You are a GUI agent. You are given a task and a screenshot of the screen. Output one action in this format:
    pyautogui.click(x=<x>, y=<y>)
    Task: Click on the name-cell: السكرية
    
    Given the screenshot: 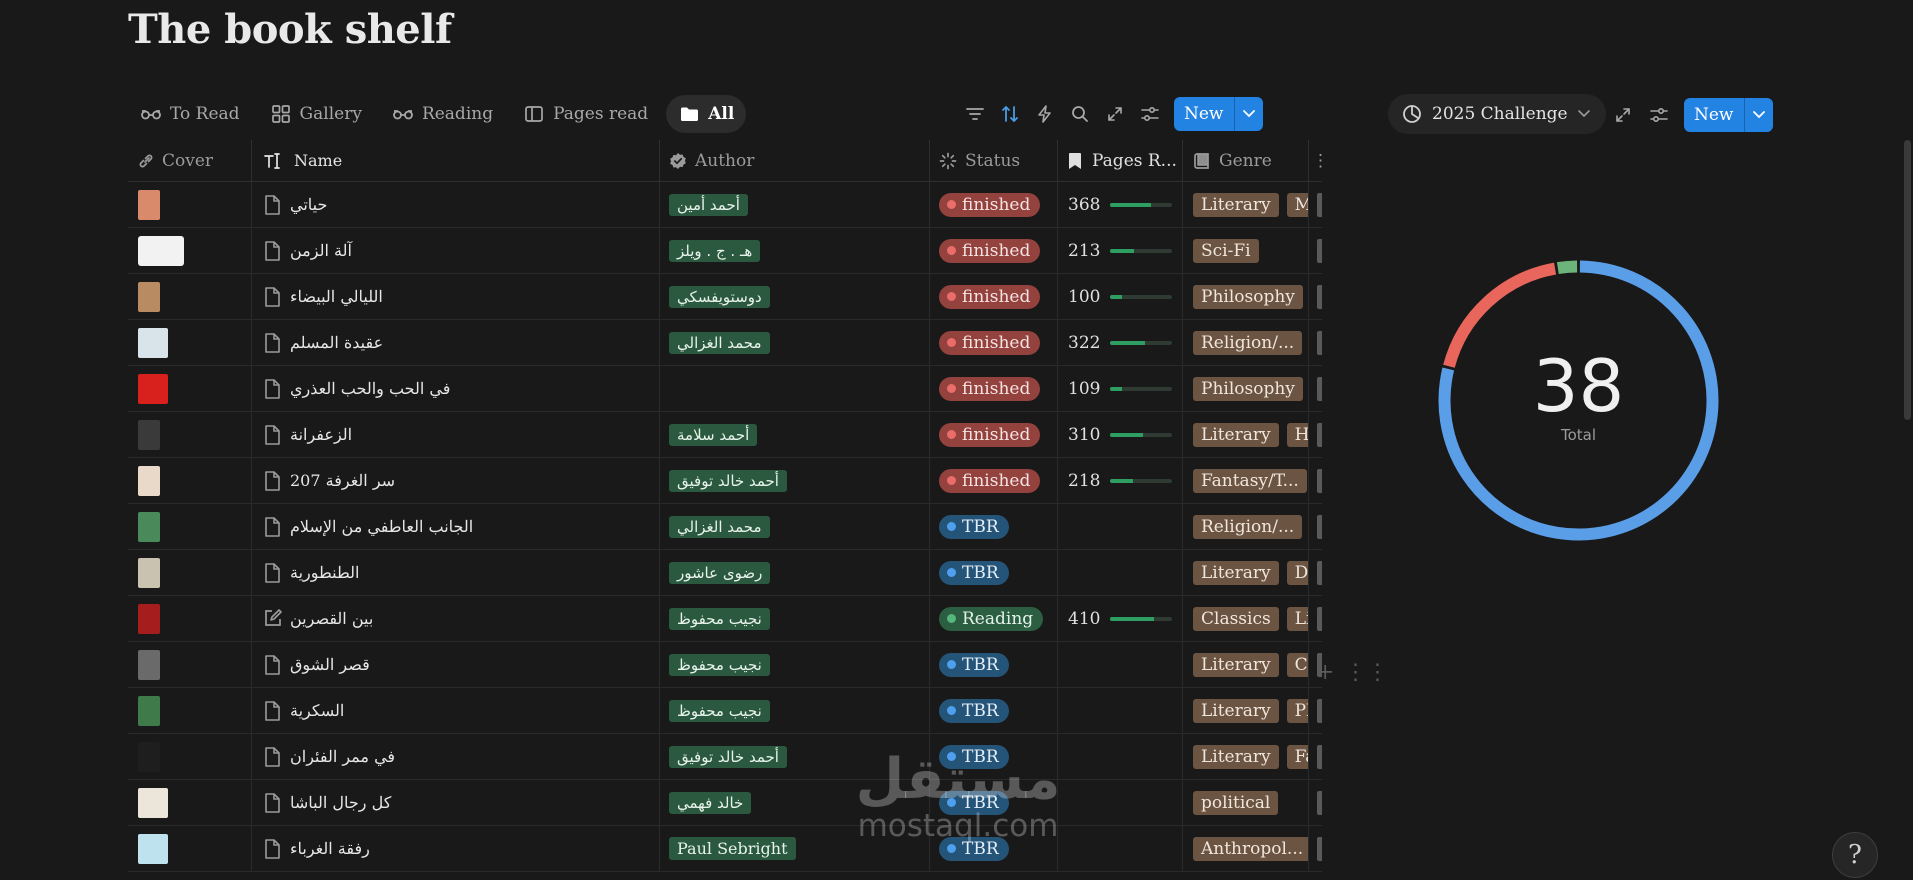 What is the action you would take?
    pyautogui.click(x=456, y=710)
    